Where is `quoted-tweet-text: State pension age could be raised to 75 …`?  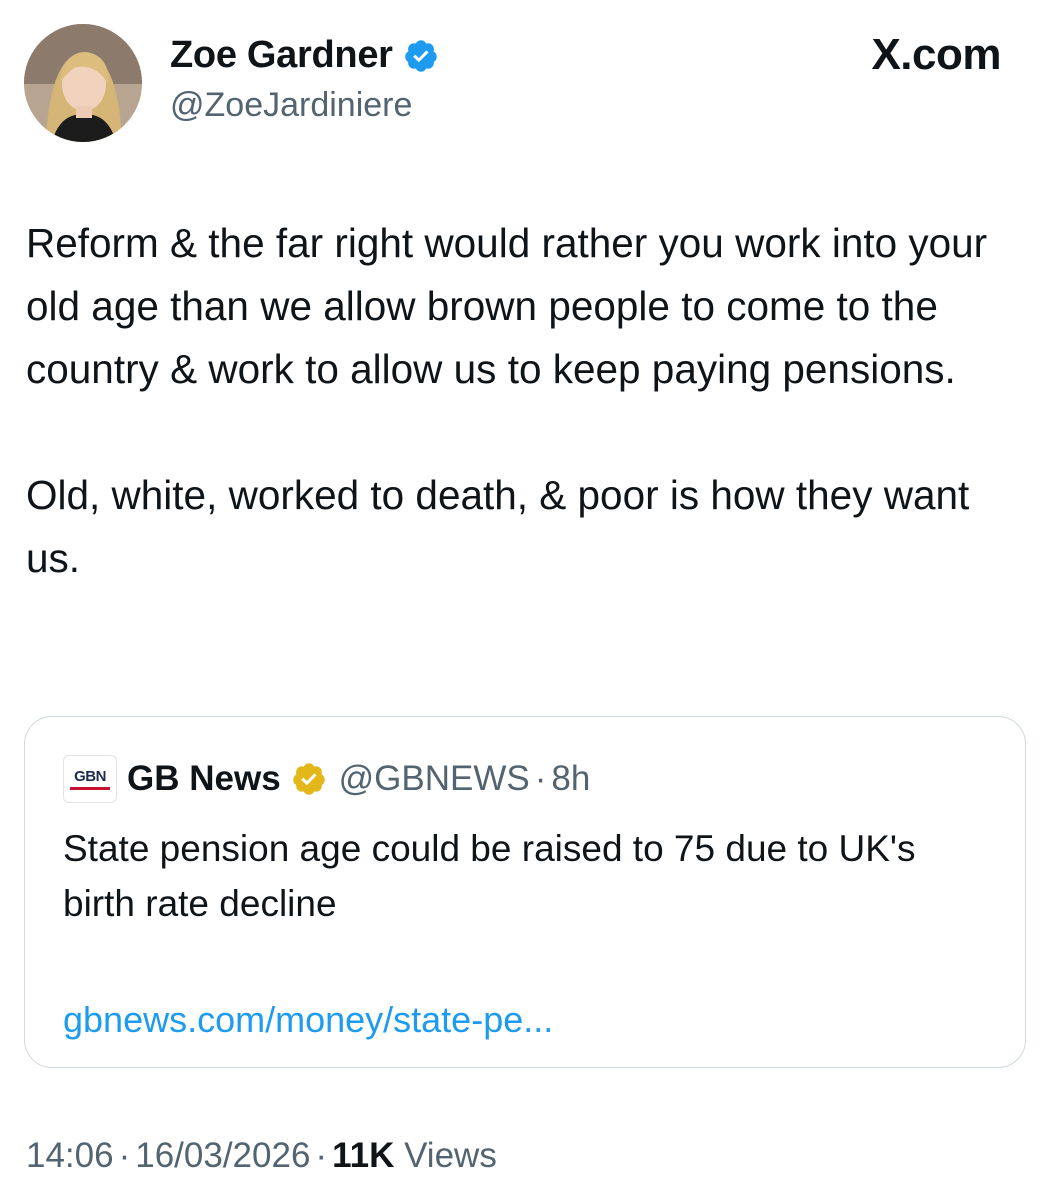
quoted-tweet-text: State pension age could be raised to 75 … is located at coordinates (489, 876).